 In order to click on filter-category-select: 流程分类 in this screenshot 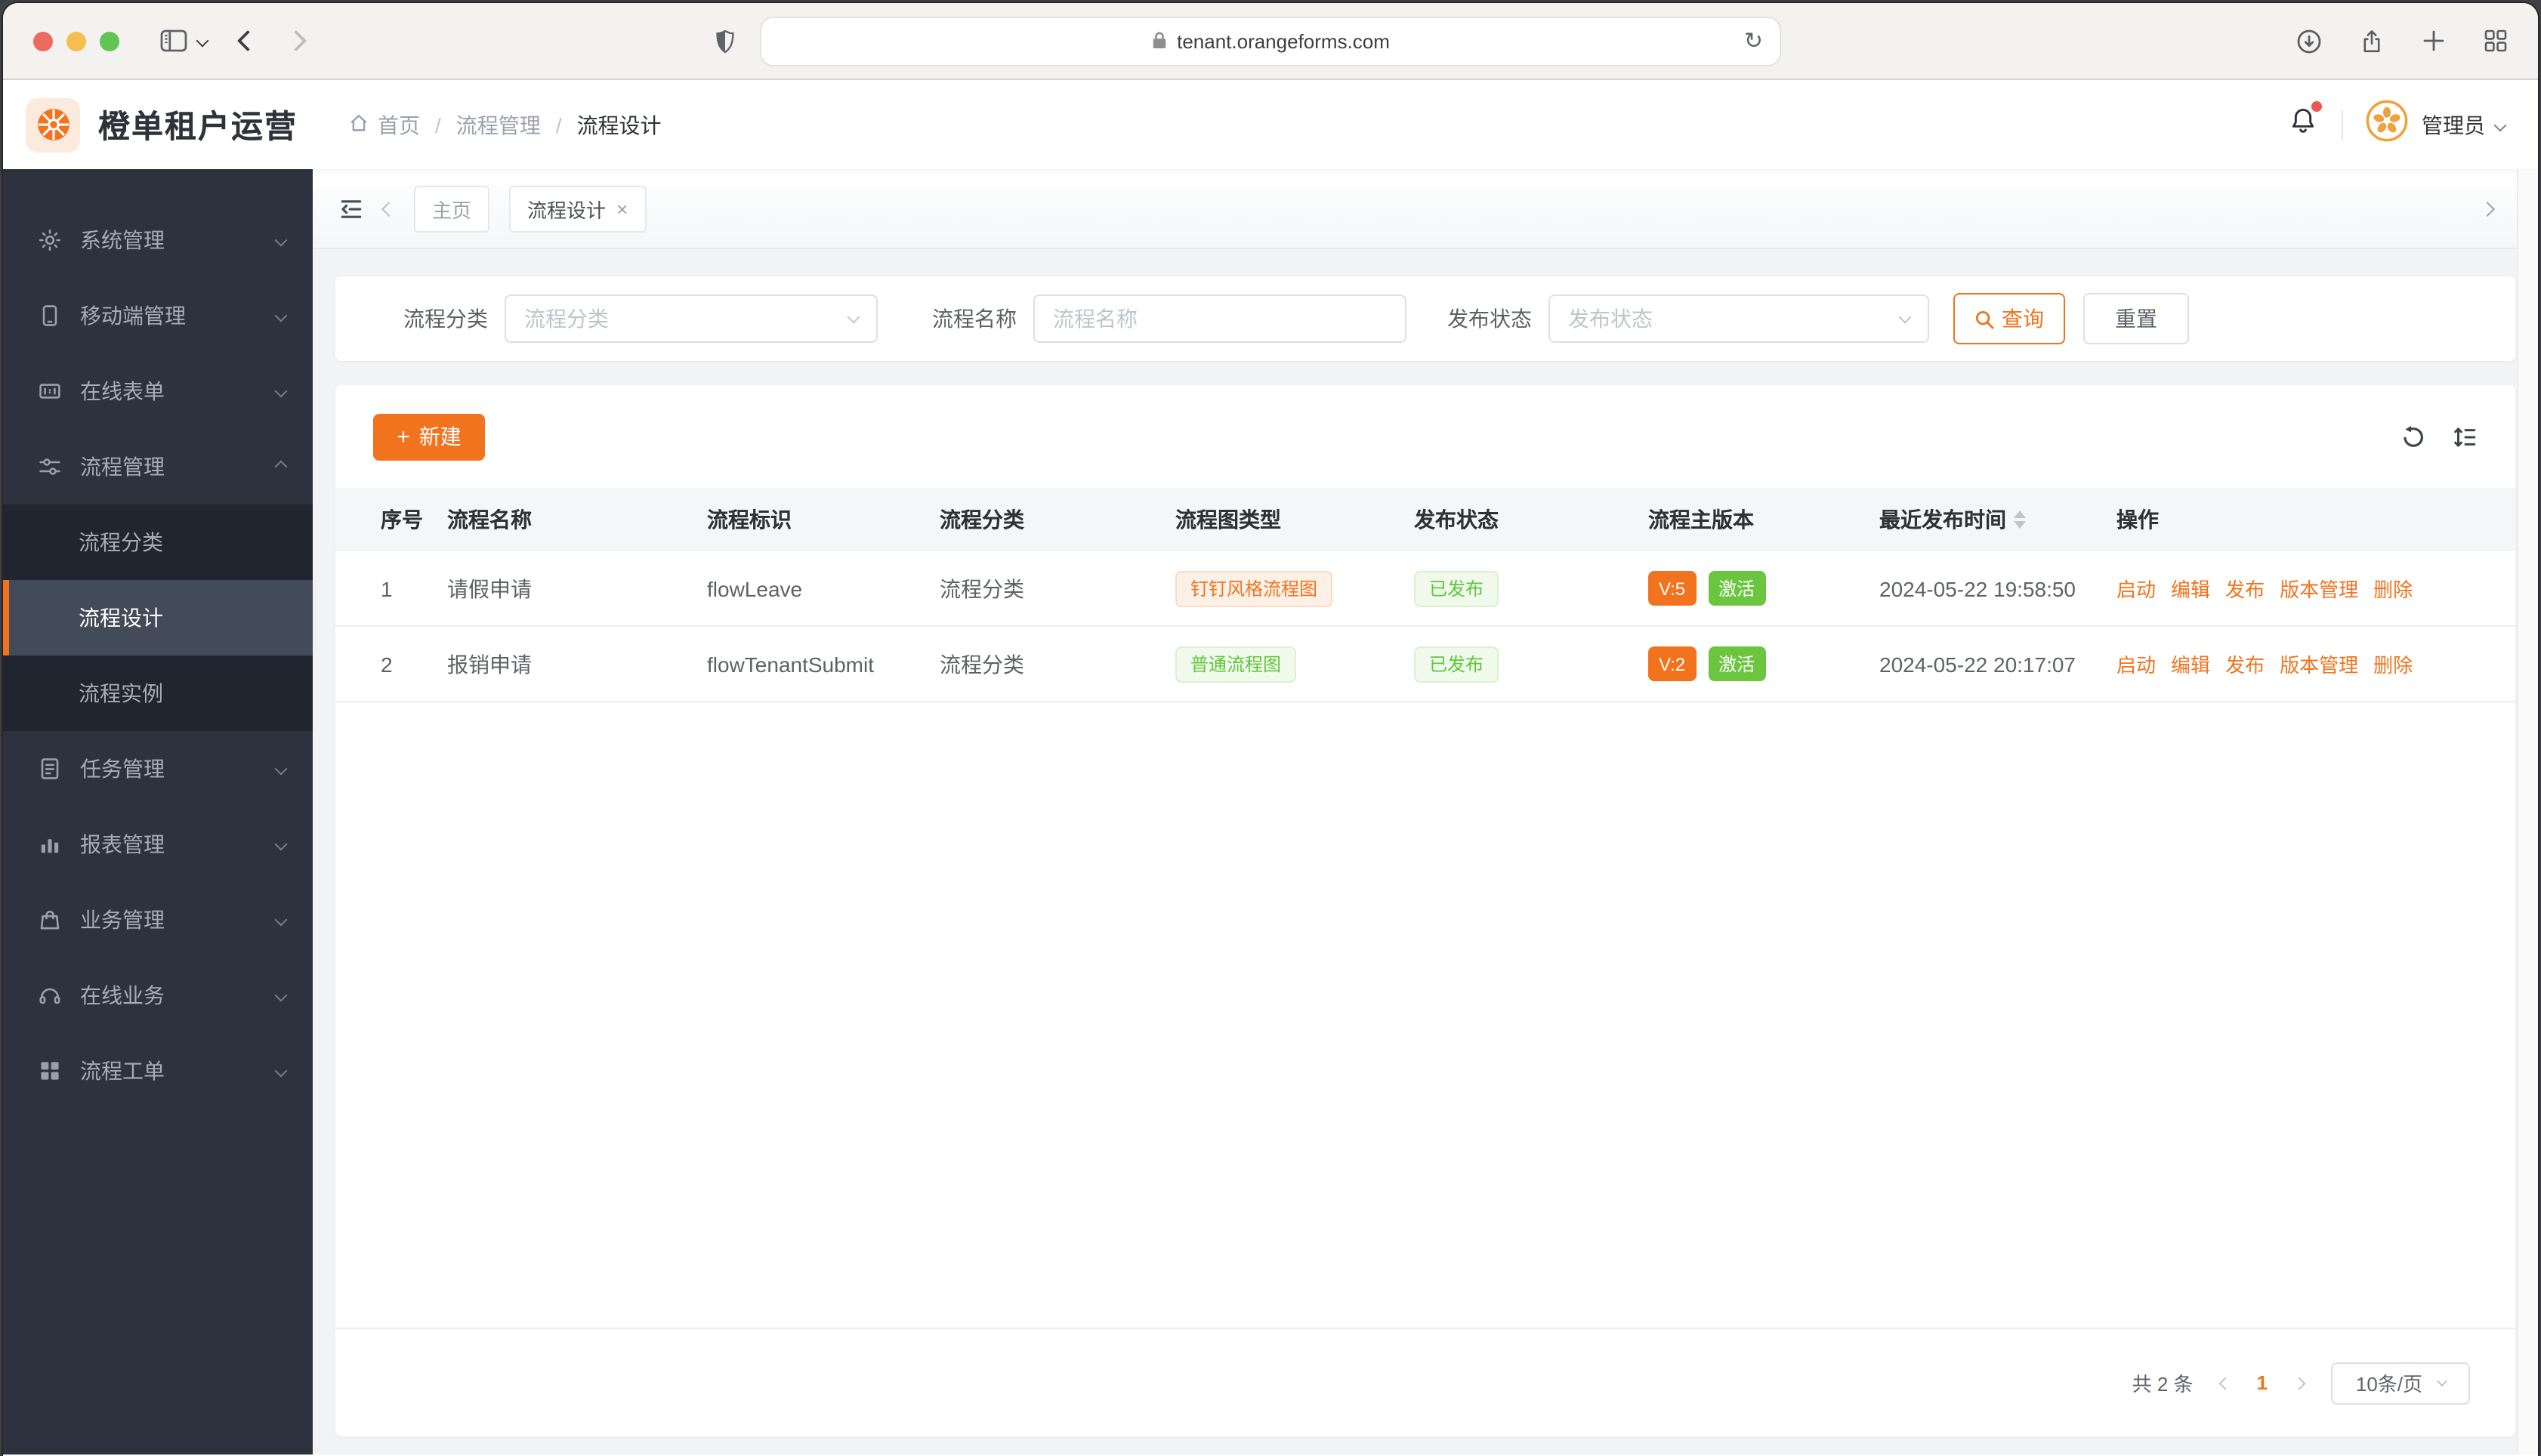, I will do `click(691, 319)`.